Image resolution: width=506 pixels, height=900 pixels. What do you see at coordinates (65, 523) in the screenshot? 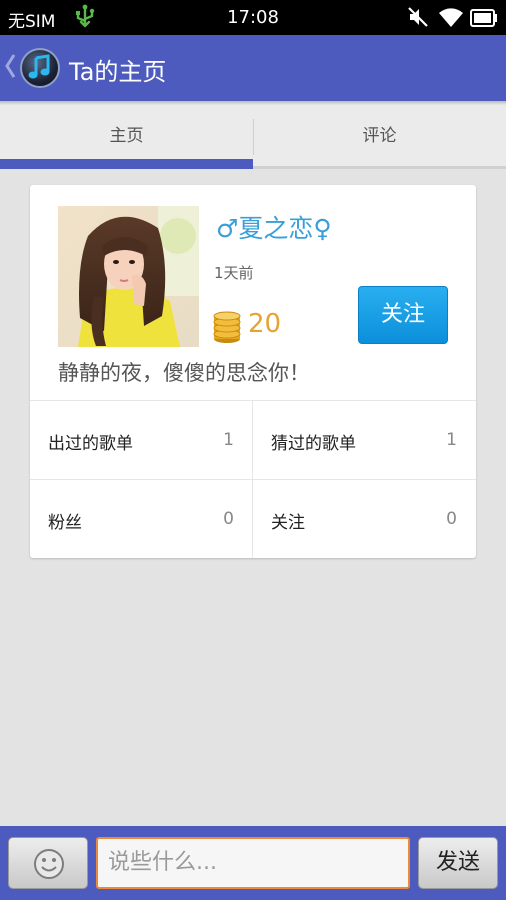
I see `stat-label: 粉丝` at bounding box center [65, 523].